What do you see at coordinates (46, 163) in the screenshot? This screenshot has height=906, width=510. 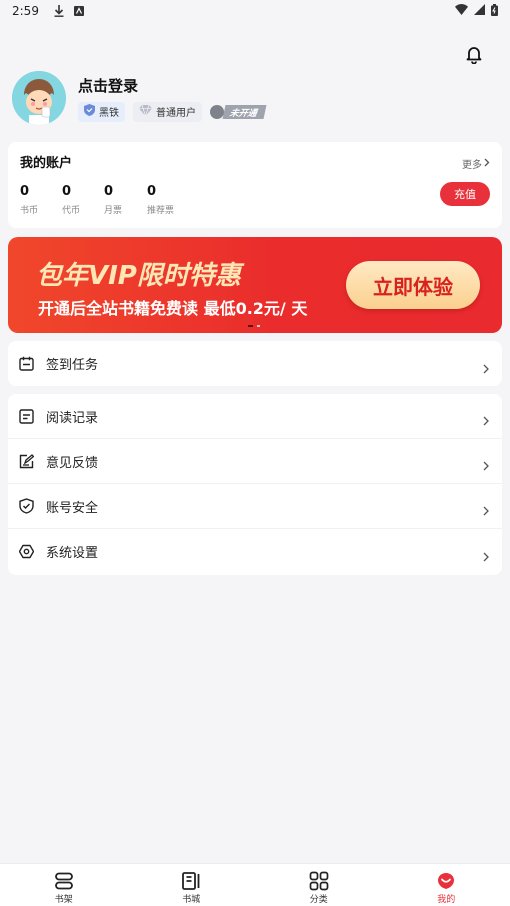 I see `account-title: 我的账户` at bounding box center [46, 163].